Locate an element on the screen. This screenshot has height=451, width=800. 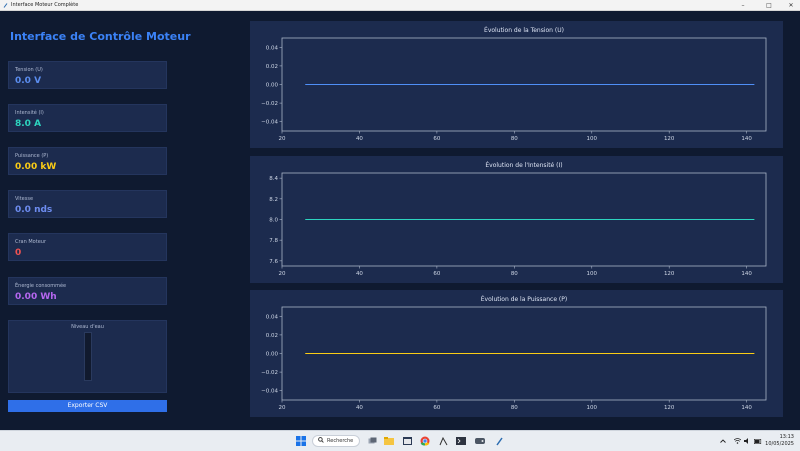
metric-card-cran-moteur: Cran Moteur 0 is located at coordinates (87, 247).